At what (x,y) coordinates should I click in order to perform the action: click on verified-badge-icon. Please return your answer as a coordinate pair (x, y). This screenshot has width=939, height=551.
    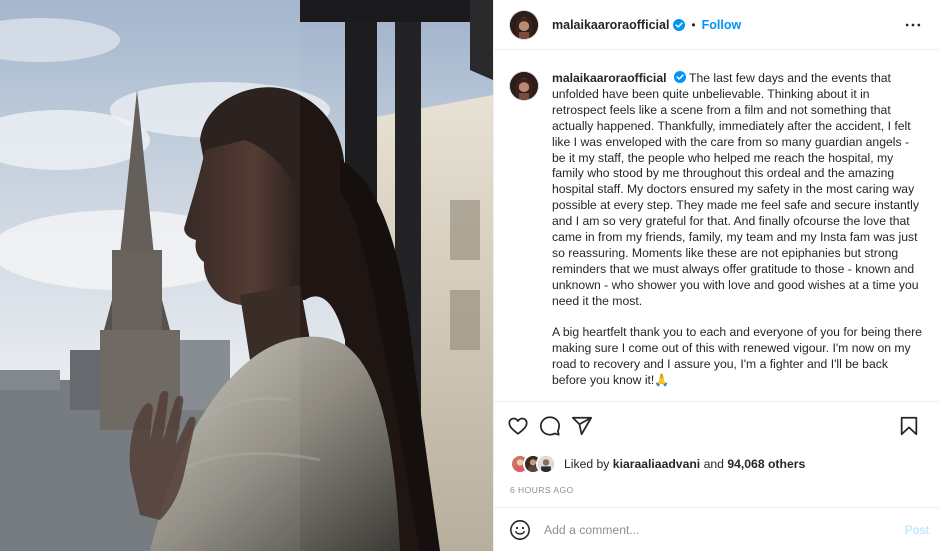
    Looking at the image, I should click on (679, 24).